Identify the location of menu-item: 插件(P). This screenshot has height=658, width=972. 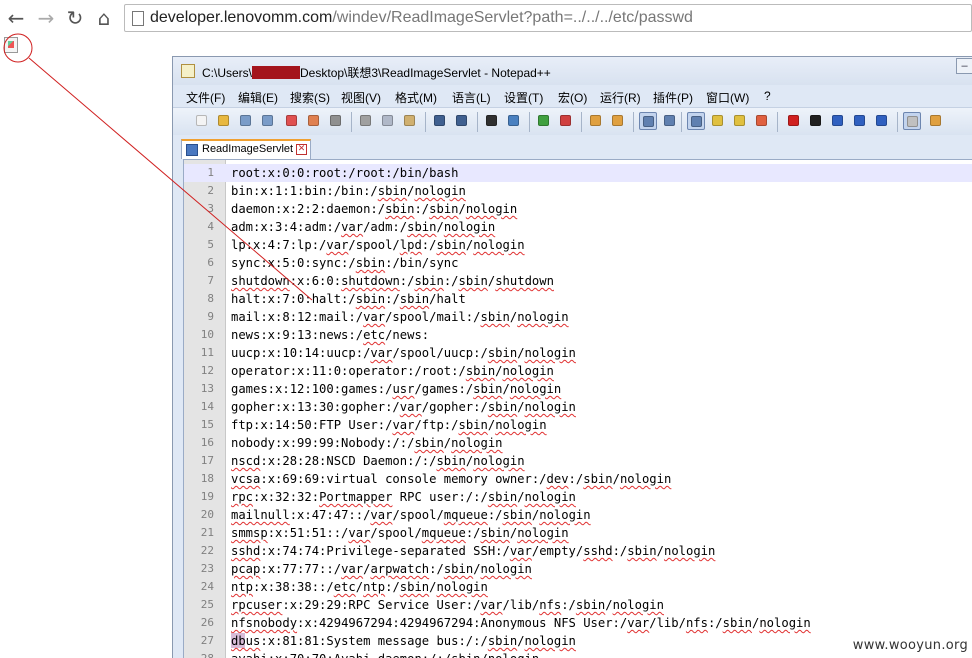
(673, 97).